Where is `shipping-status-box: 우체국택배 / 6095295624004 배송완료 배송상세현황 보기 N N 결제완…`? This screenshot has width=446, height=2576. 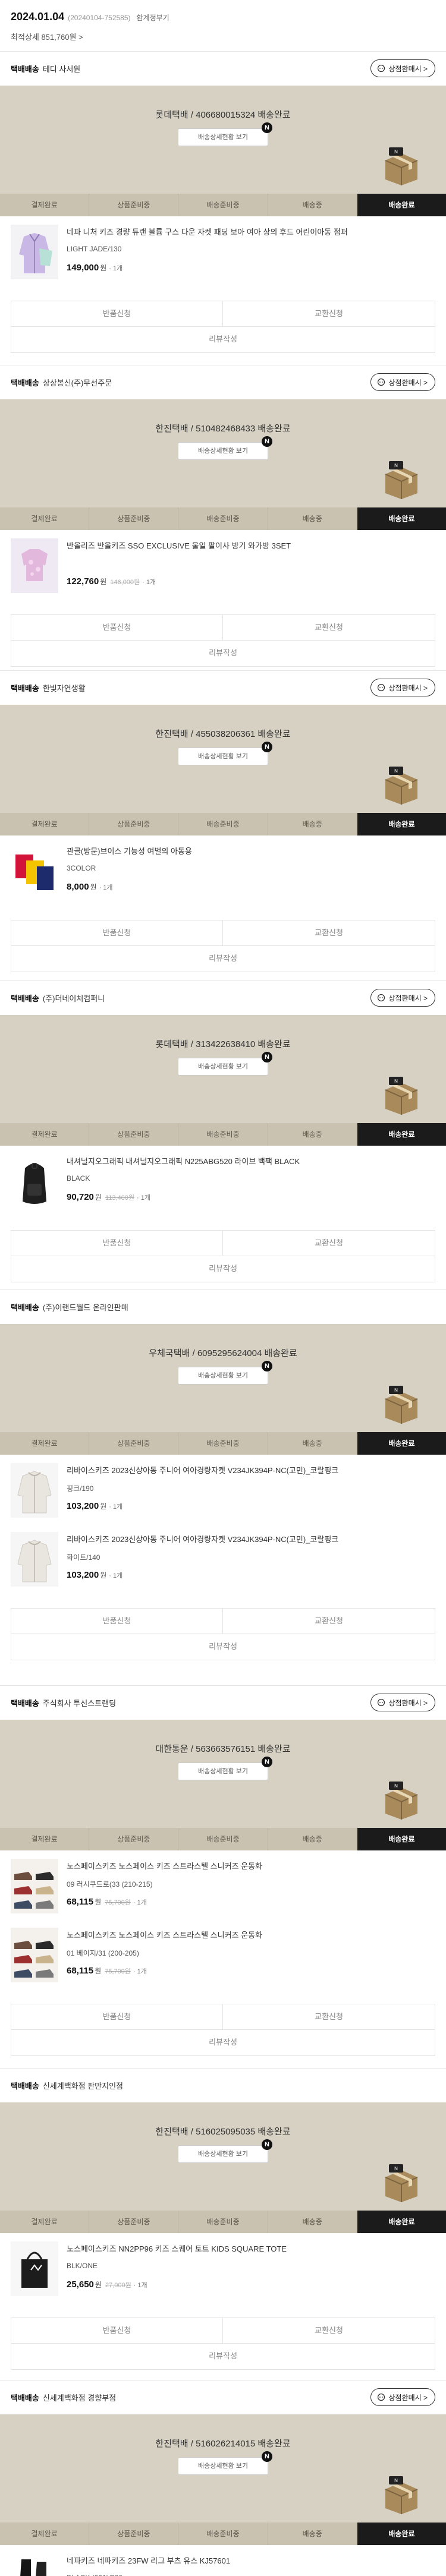
shipping-status-box: 우체국택배 / 6095295624004 배송완료 배송상세현황 보기 N N 결제완… is located at coordinates (223, 1389).